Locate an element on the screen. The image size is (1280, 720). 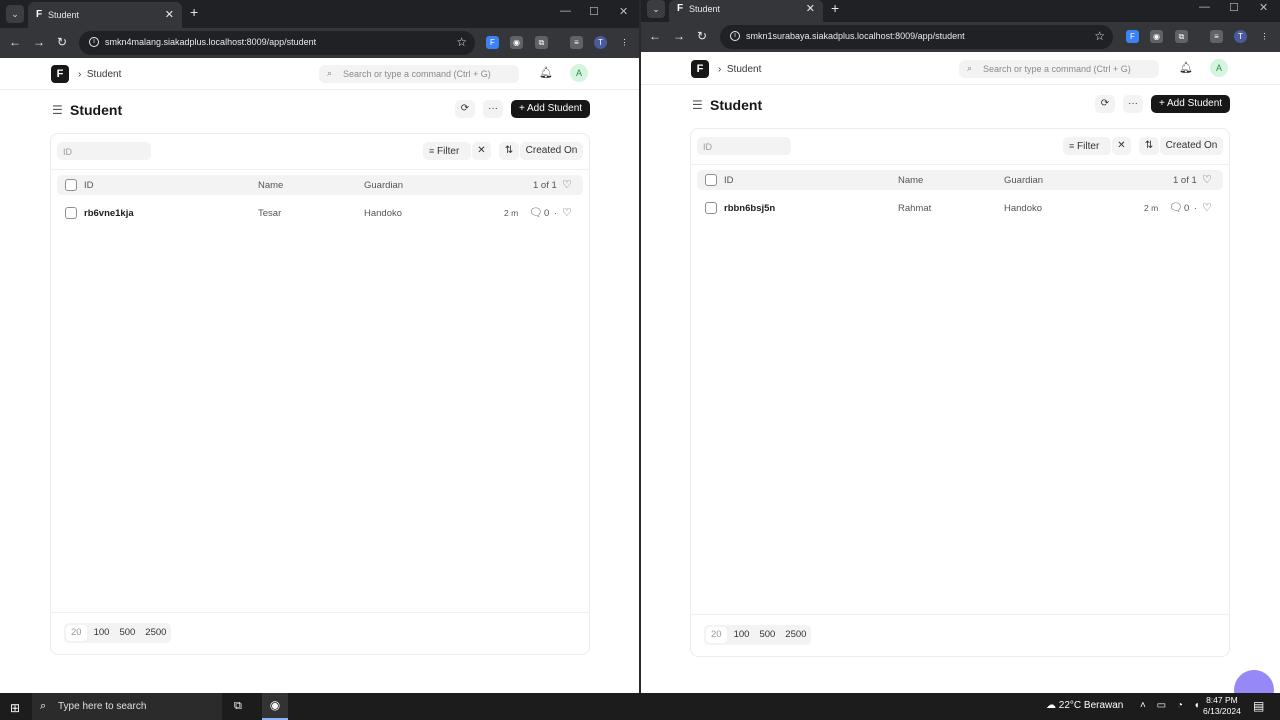
notification-center-icon: ▤ is located at coordinates (1258, 706).